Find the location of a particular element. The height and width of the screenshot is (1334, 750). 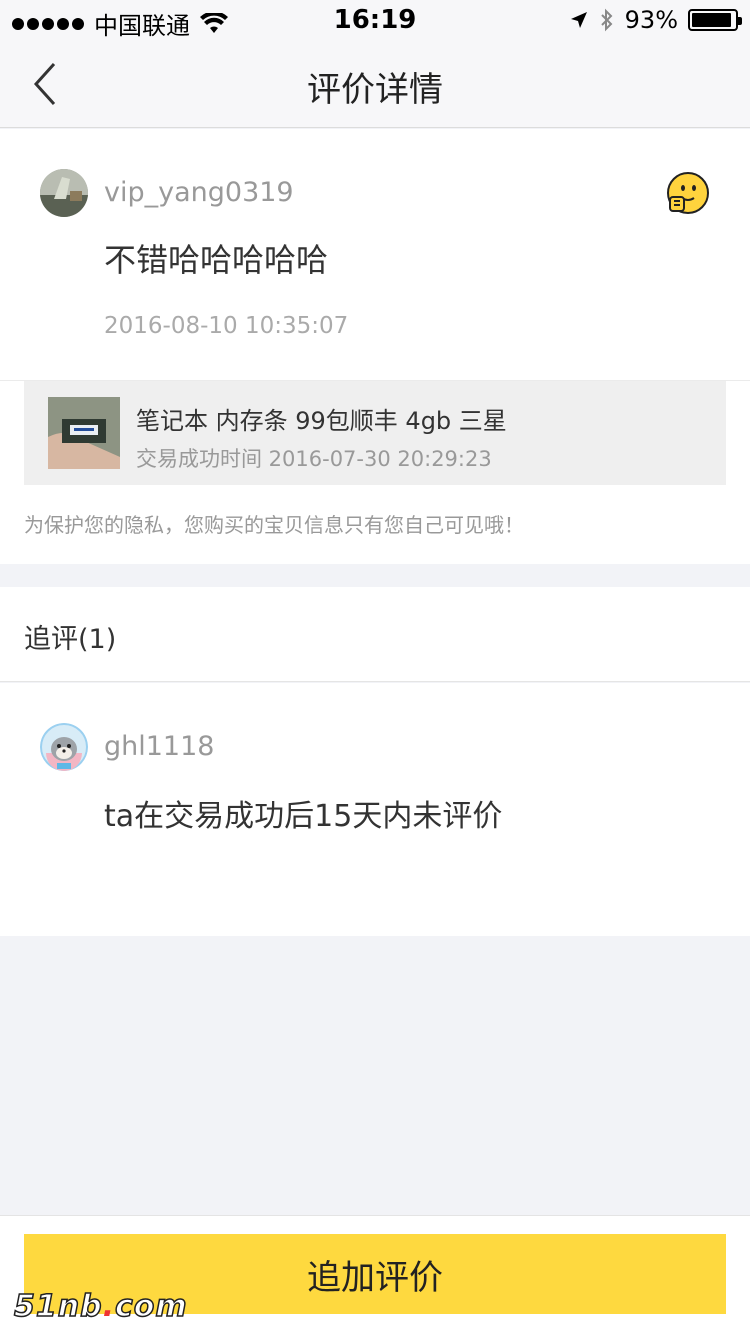

page-title: 评价详情 is located at coordinates (375, 90).